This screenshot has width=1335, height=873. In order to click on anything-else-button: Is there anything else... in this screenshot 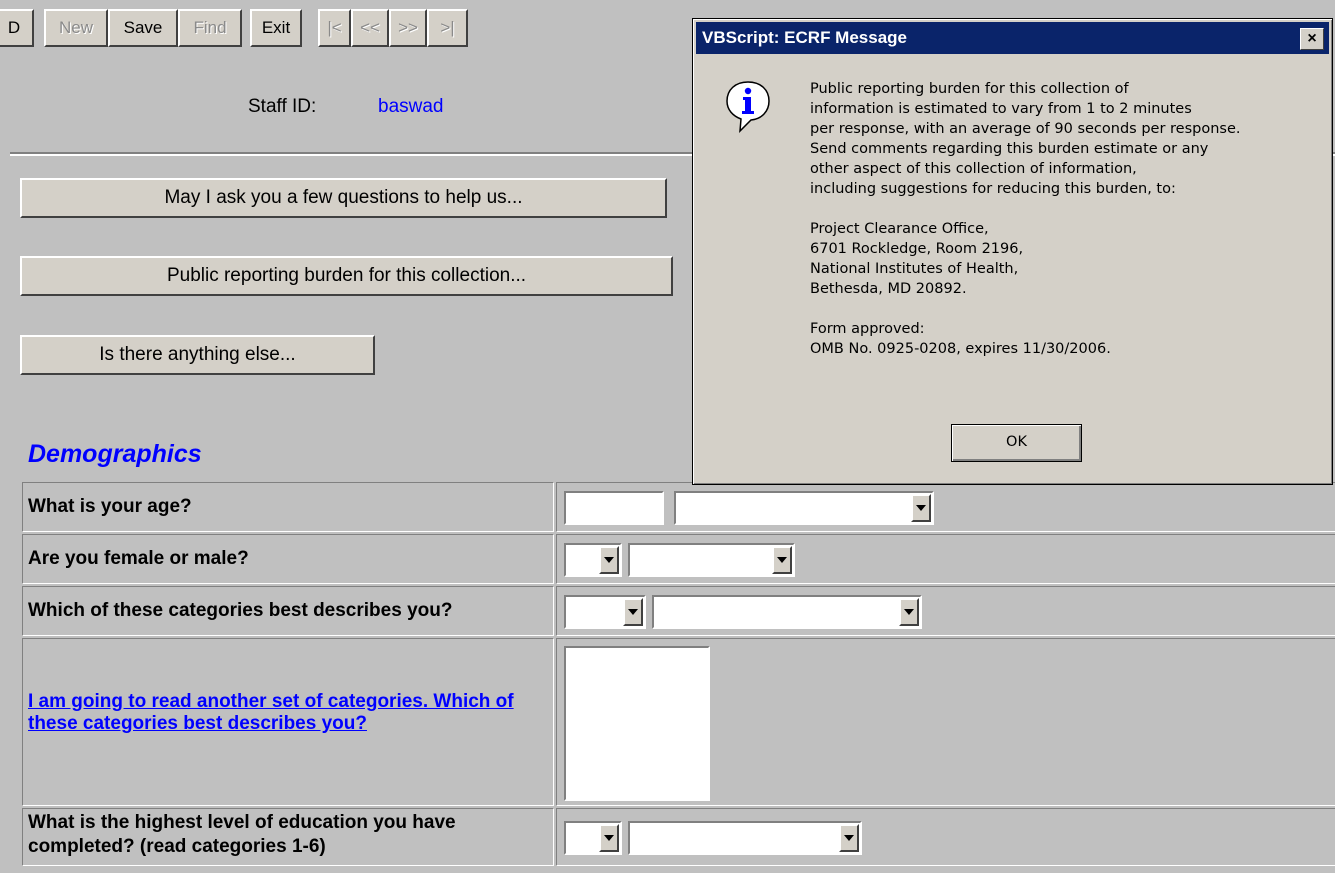, I will do `click(197, 355)`.